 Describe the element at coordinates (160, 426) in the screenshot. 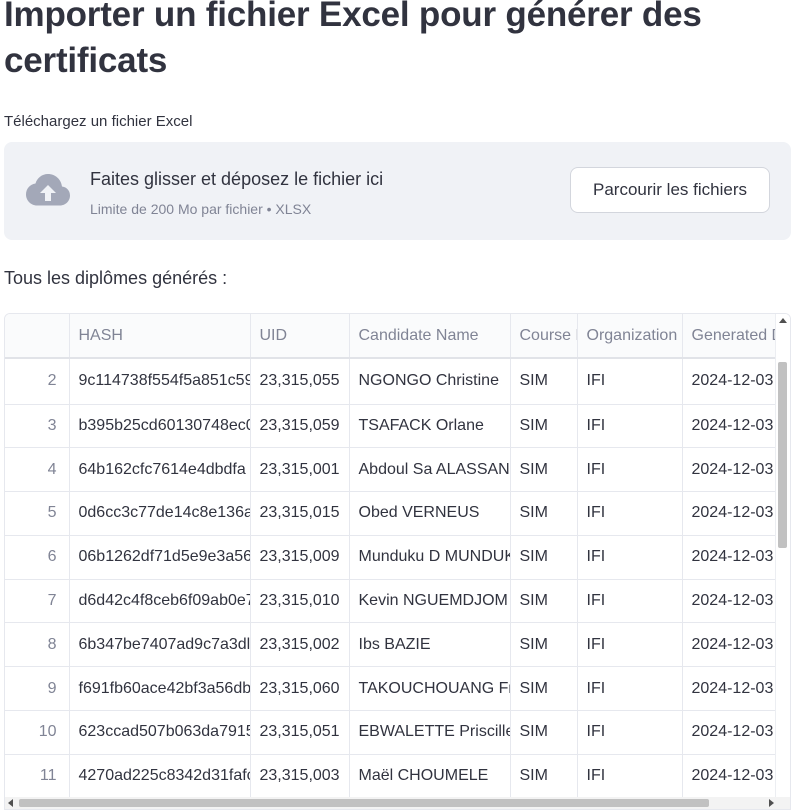

I see `cell-hash: b395b25cd60130748ec0` at that location.